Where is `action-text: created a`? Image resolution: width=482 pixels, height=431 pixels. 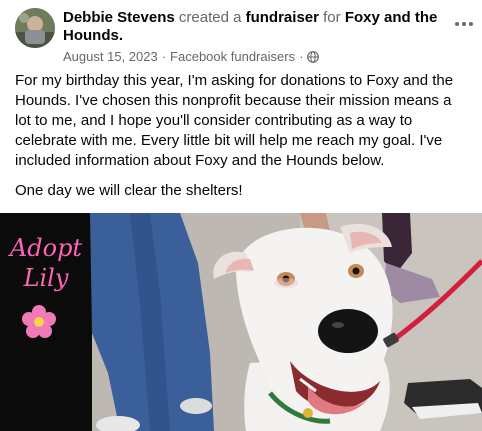 action-text: created a is located at coordinates (210, 17).